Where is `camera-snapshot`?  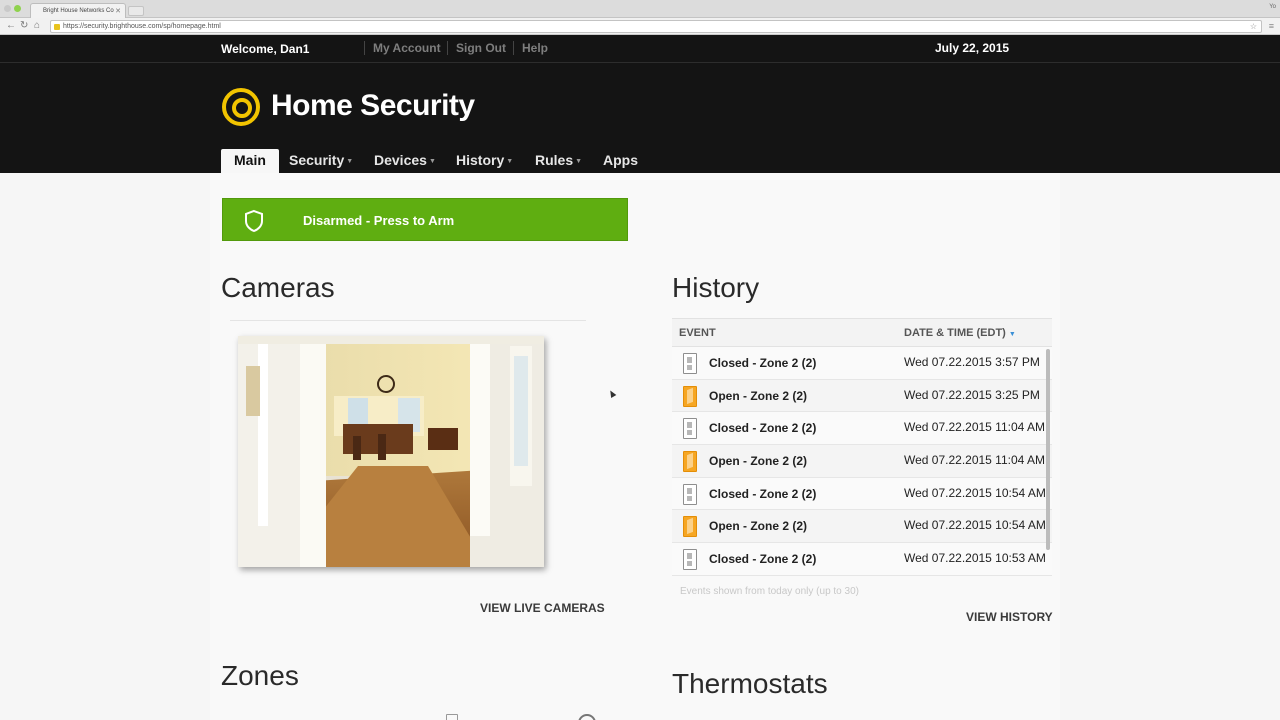
camera-snapshot is located at coordinates (391, 451).